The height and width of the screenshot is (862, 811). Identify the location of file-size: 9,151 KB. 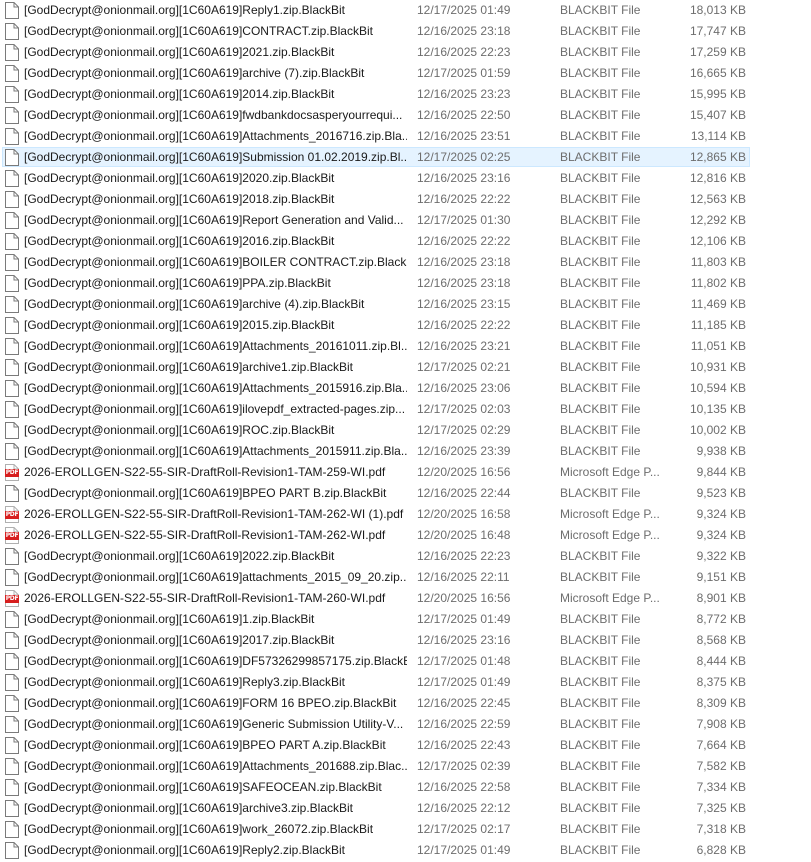
(721, 577).